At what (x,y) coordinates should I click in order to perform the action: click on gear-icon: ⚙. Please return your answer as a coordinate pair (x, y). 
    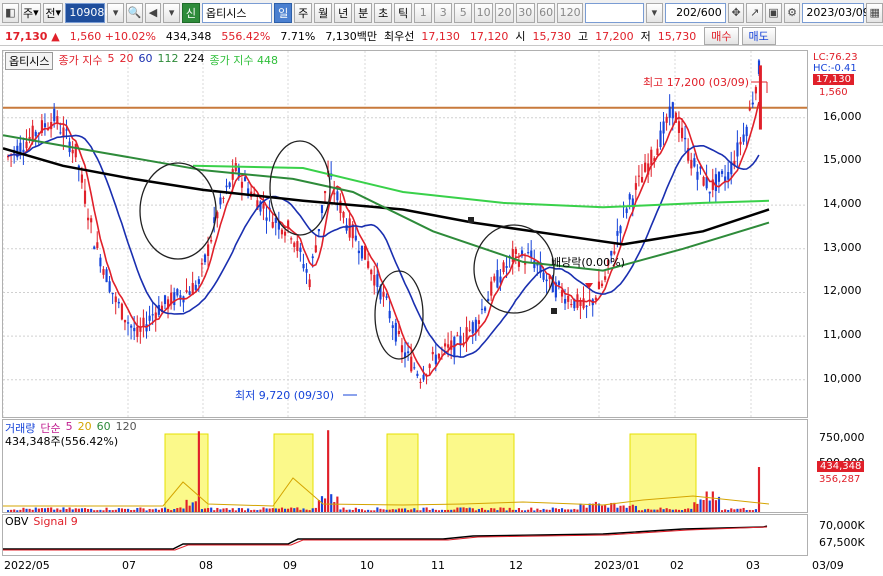
    Looking at the image, I should click on (792, 12).